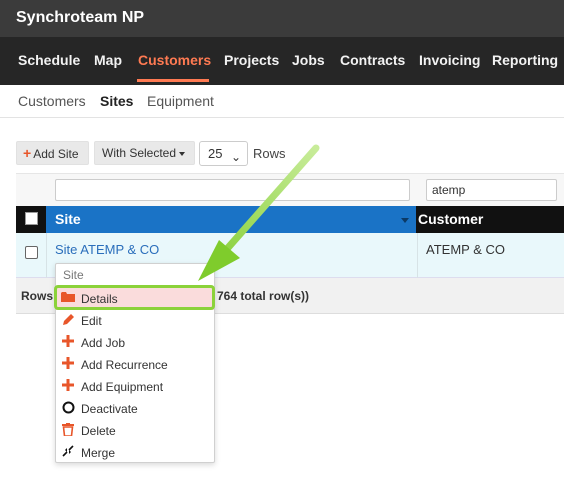 The image size is (564, 477). What do you see at coordinates (122, 387) in the screenshot?
I see `menu-item-label: Add Equipment` at bounding box center [122, 387].